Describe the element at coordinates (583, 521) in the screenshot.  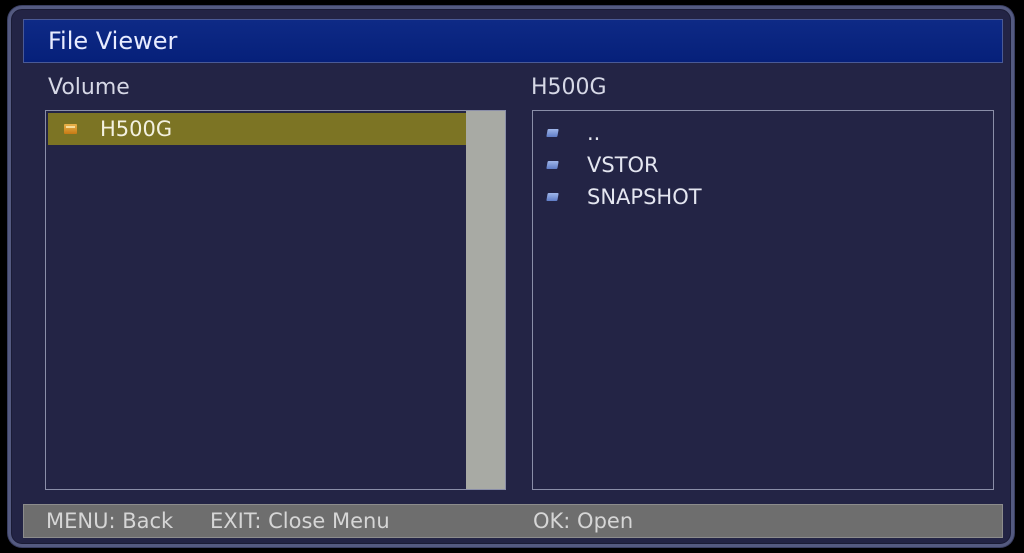
I see `ok-open-hint: OK: Open` at that location.